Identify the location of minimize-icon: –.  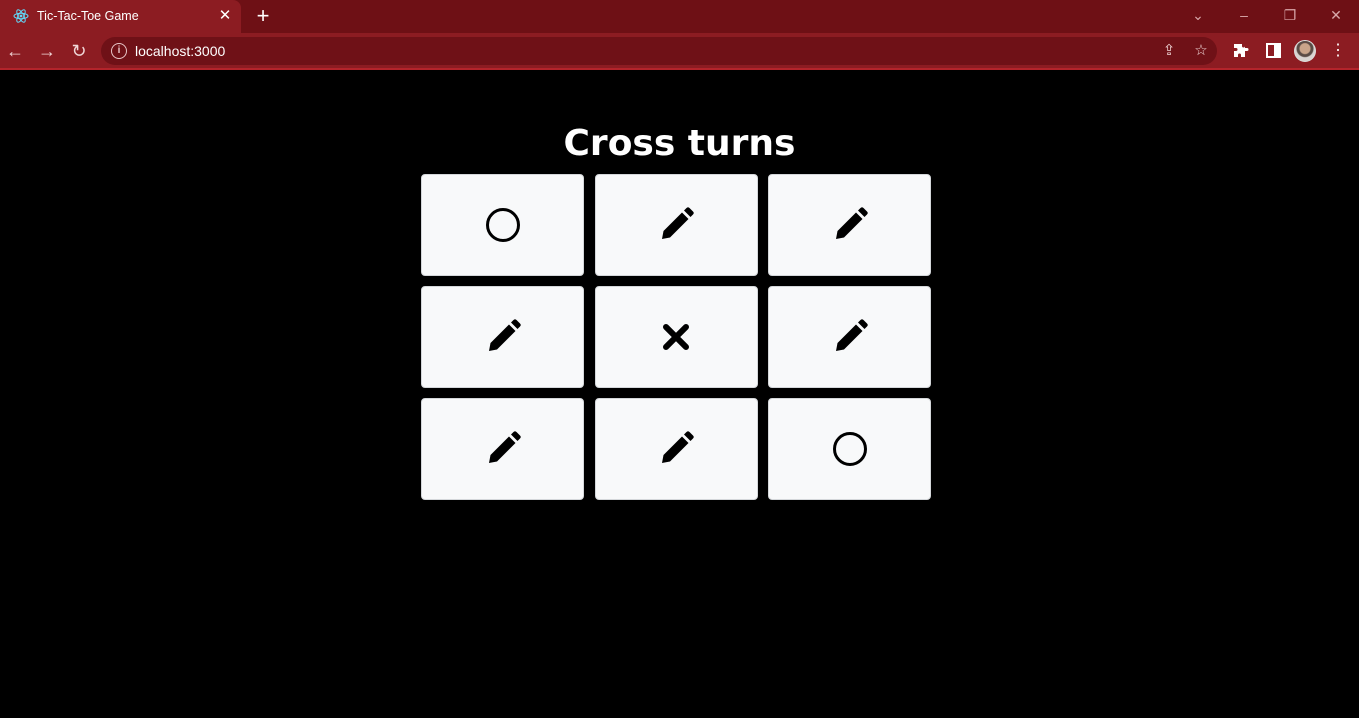
(1244, 15).